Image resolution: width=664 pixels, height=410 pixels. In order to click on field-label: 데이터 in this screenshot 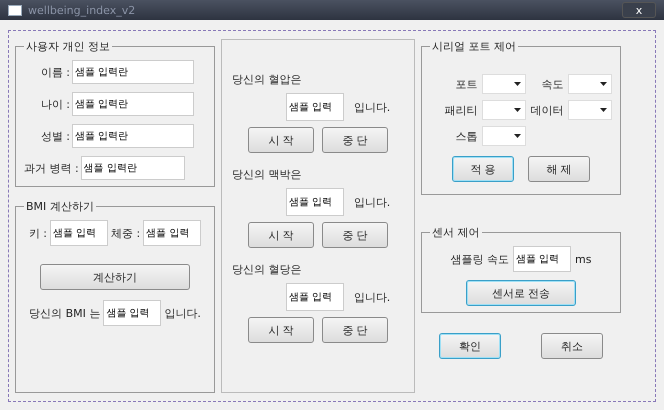, I will do `click(547, 110)`.